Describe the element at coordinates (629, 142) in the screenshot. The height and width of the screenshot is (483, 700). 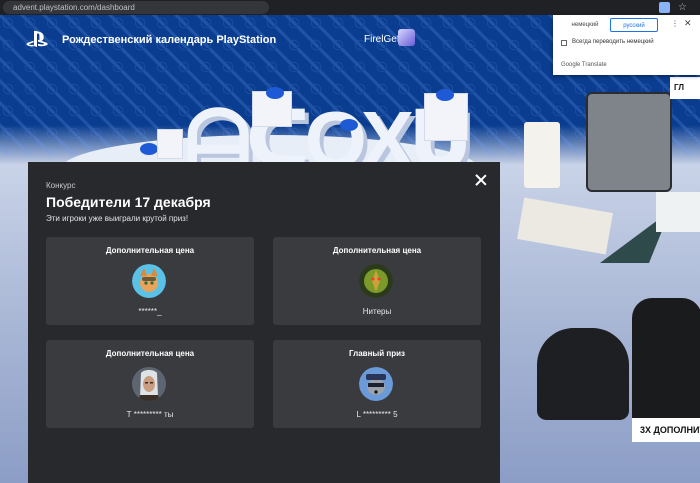
I see `bag-merch` at that location.